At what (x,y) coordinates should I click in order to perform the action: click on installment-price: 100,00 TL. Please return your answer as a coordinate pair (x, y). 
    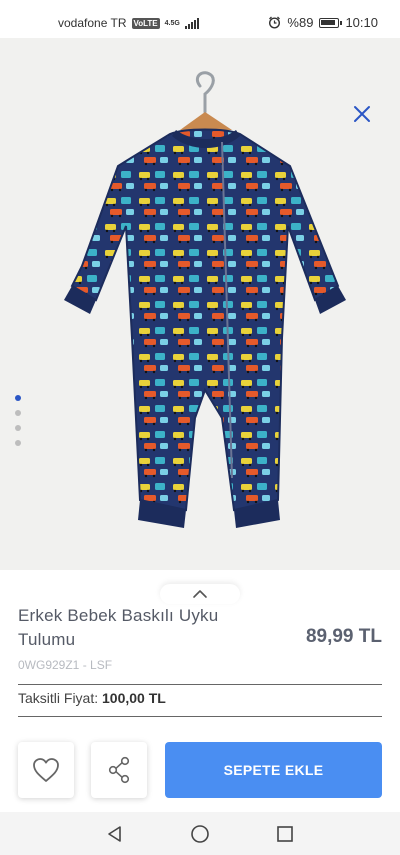
    Looking at the image, I should click on (134, 698).